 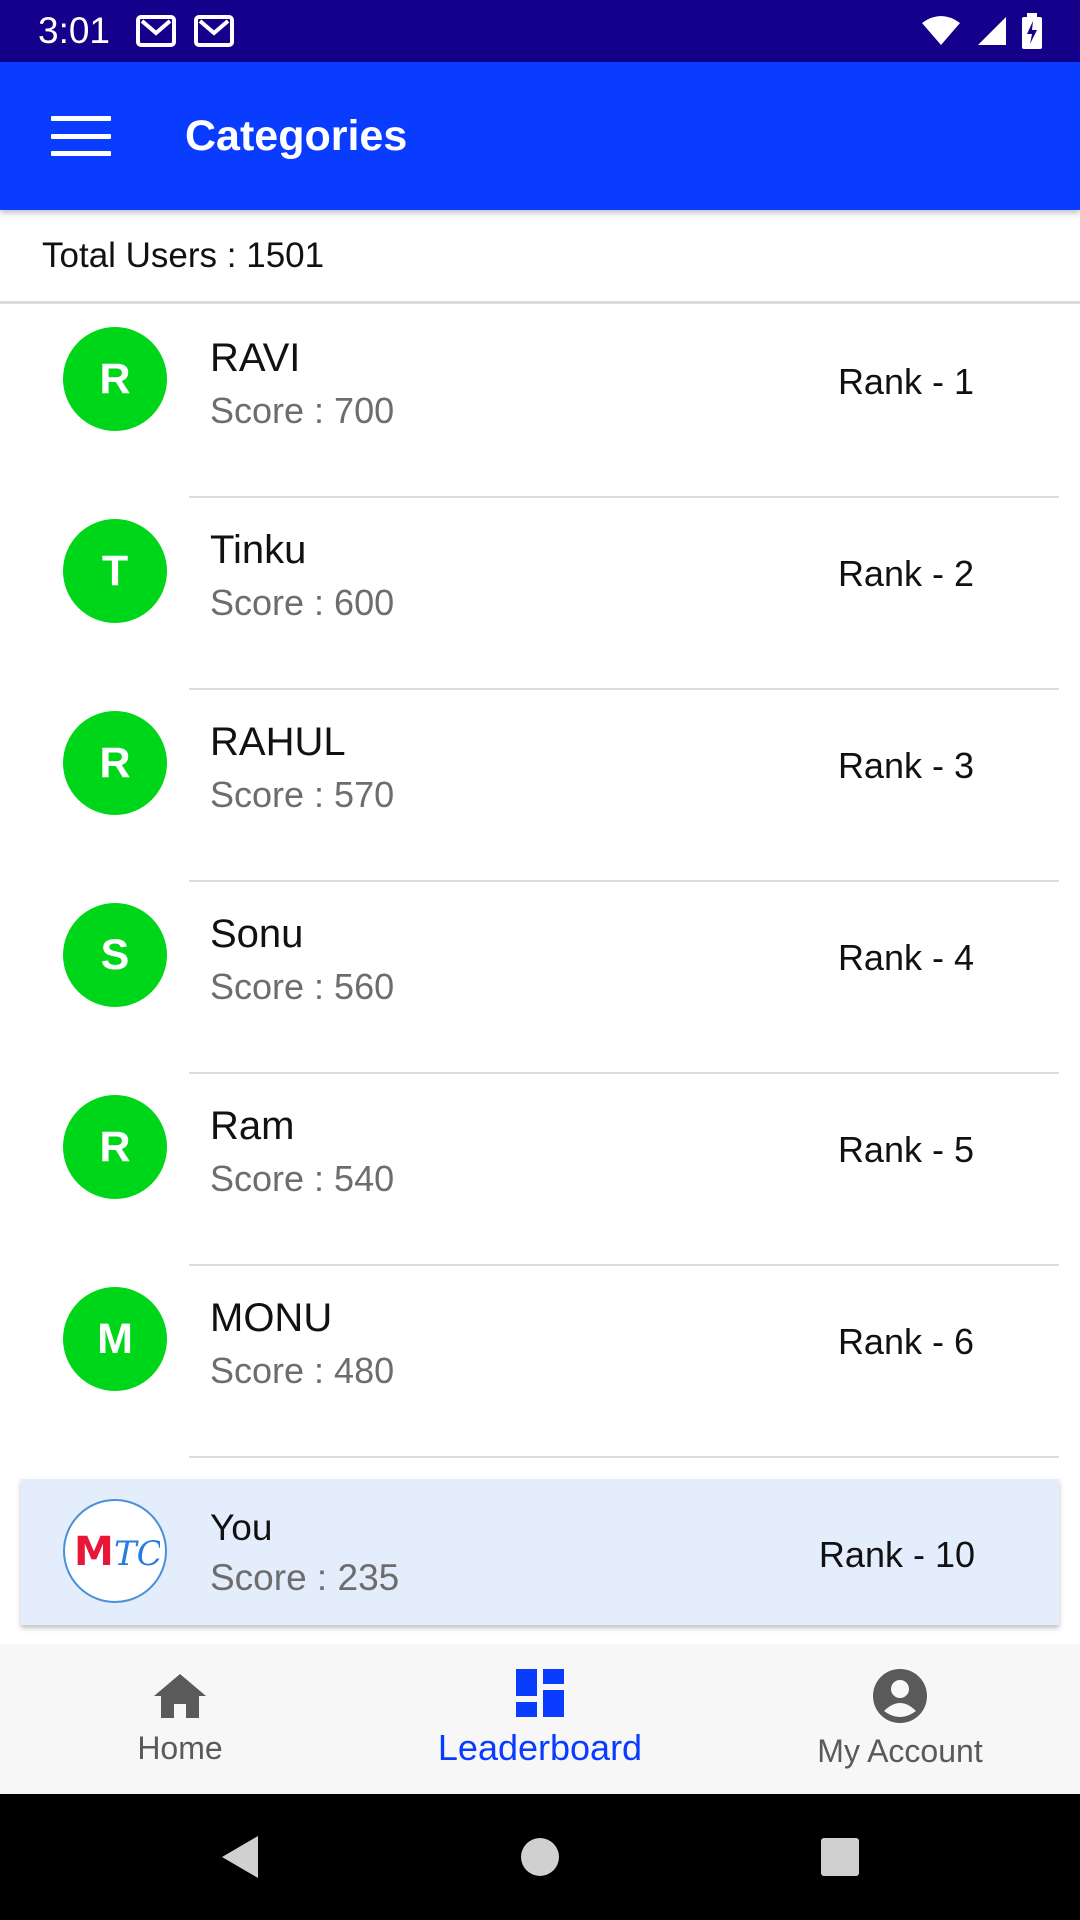 What do you see at coordinates (81, 136) in the screenshot?
I see `menu-icon` at bounding box center [81, 136].